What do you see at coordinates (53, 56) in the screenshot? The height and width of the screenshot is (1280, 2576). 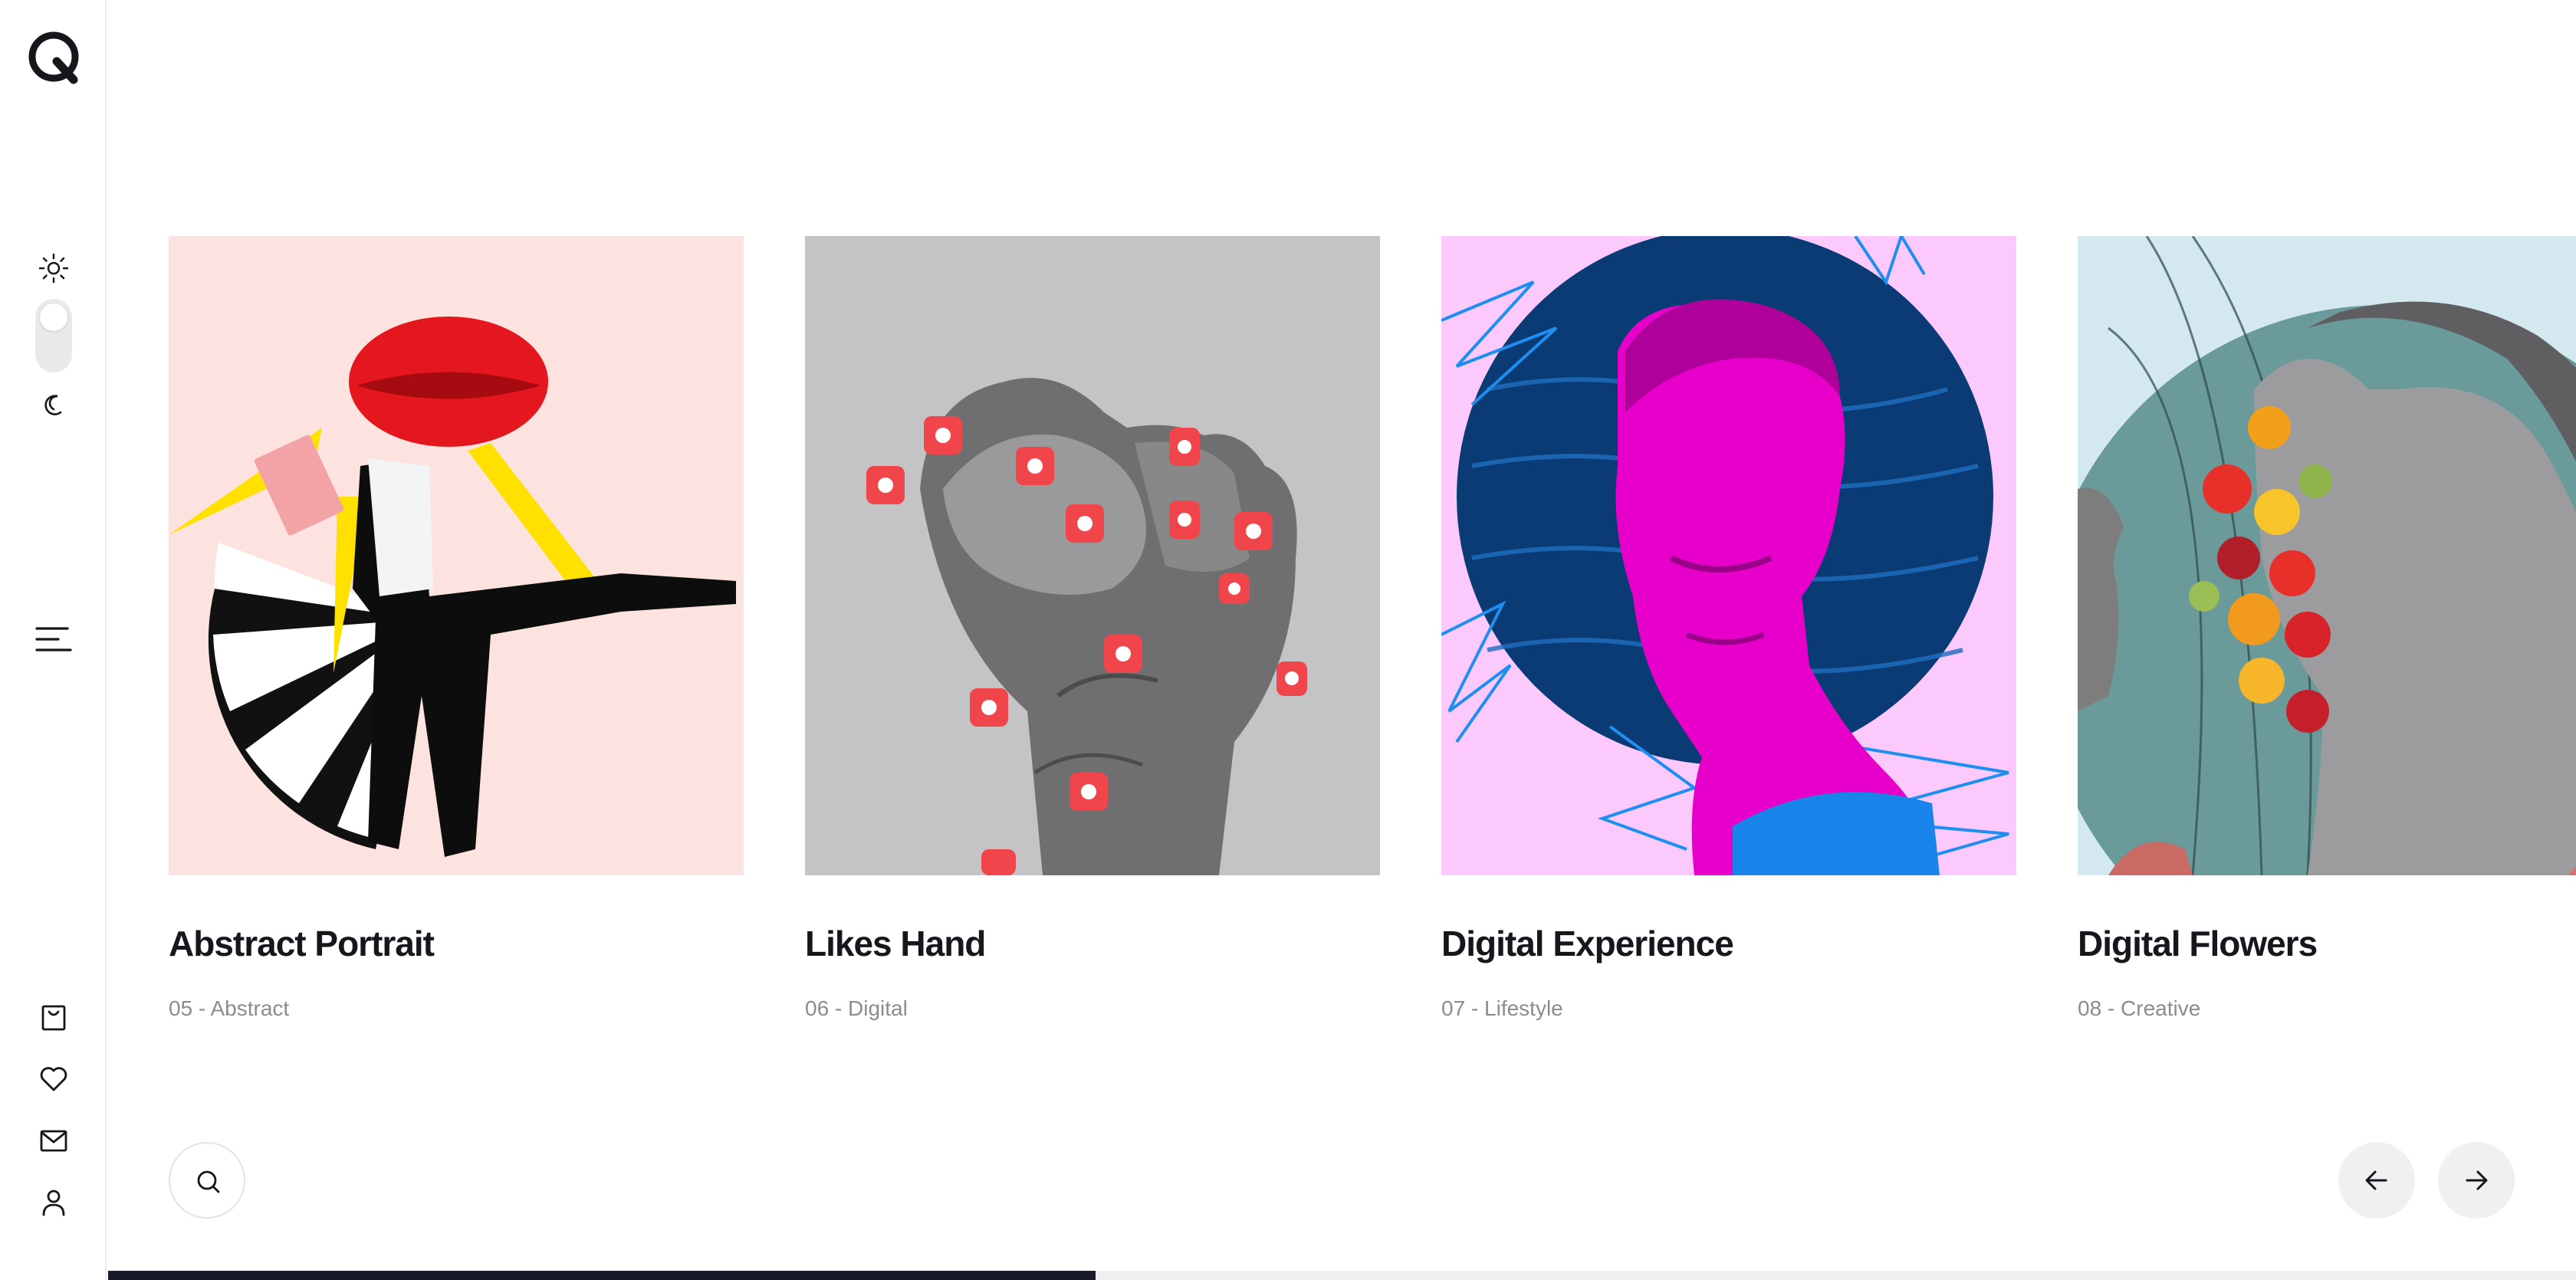 I see `q-logo-icon` at bounding box center [53, 56].